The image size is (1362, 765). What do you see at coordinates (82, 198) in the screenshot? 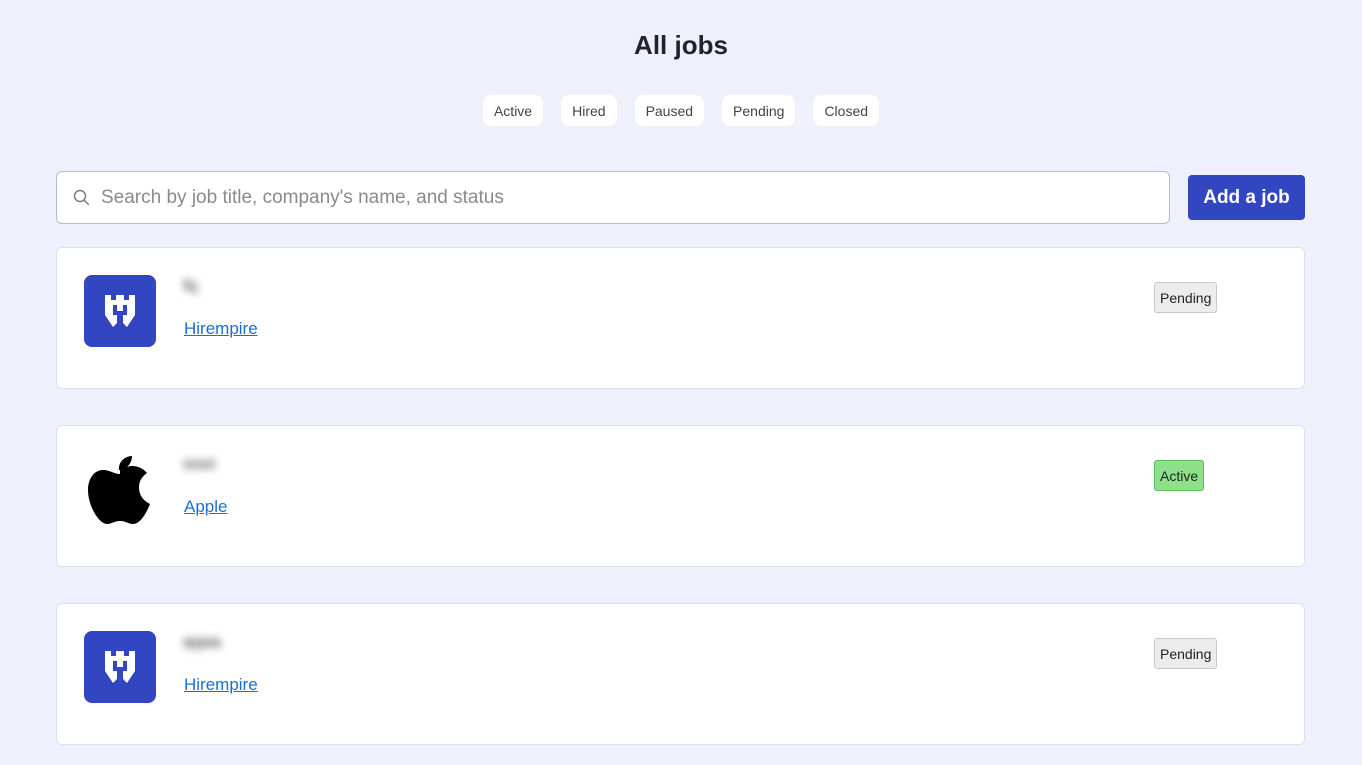
I see `search-icon` at bounding box center [82, 198].